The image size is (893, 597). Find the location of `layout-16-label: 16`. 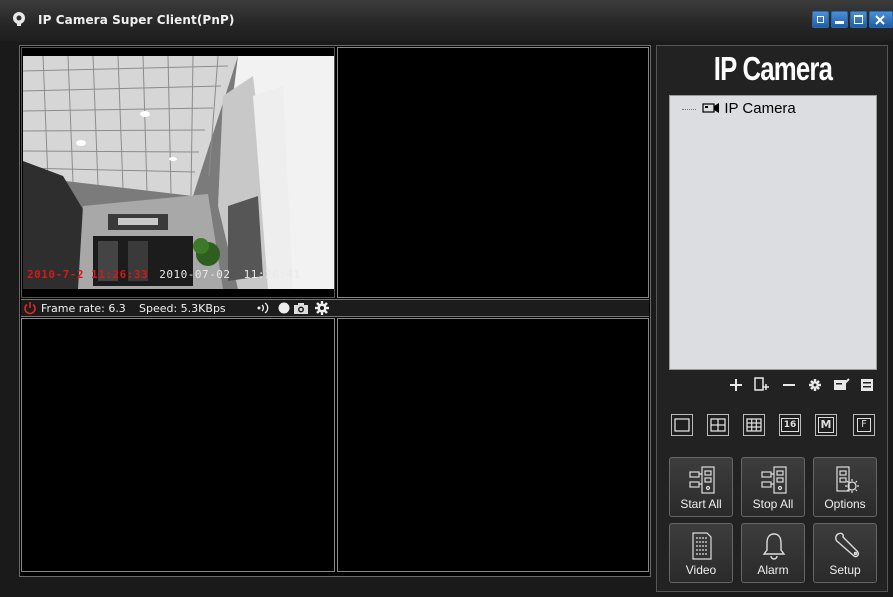

layout-16-label: 16 is located at coordinates (790, 425).